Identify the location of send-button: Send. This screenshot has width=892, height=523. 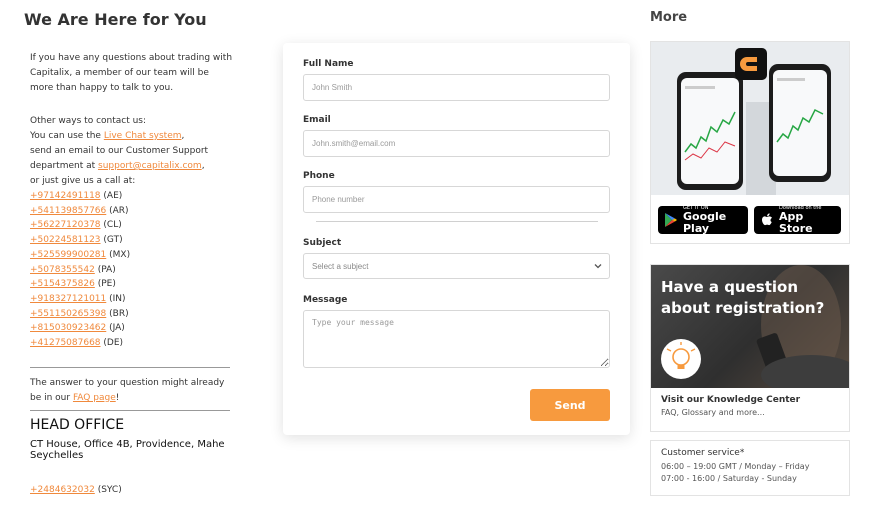
(570, 405).